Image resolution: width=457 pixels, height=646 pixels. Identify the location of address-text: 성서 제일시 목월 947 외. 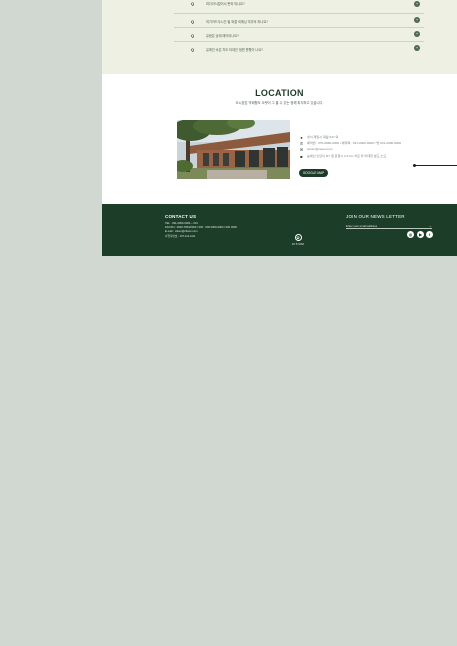
(323, 137).